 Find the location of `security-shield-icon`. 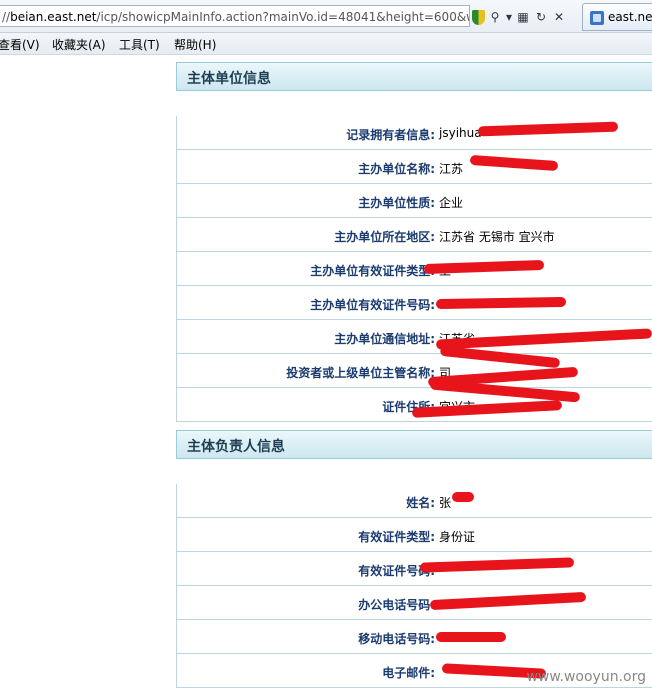

security-shield-icon is located at coordinates (478, 17).